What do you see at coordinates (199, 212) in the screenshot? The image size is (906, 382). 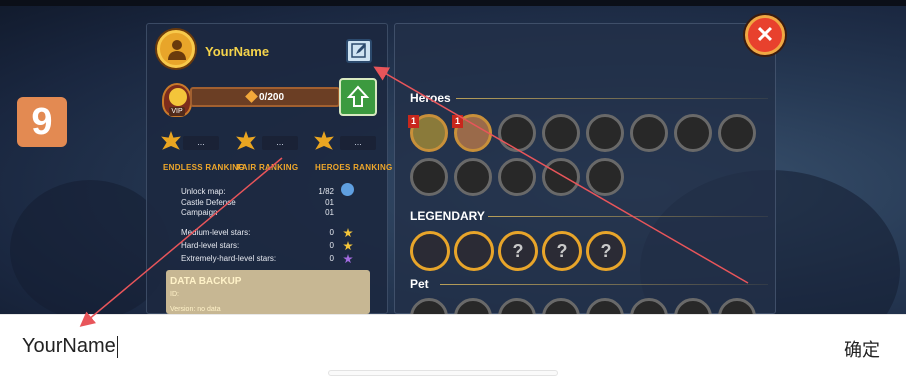 I see `campaign-label: Campaign` at bounding box center [199, 212].